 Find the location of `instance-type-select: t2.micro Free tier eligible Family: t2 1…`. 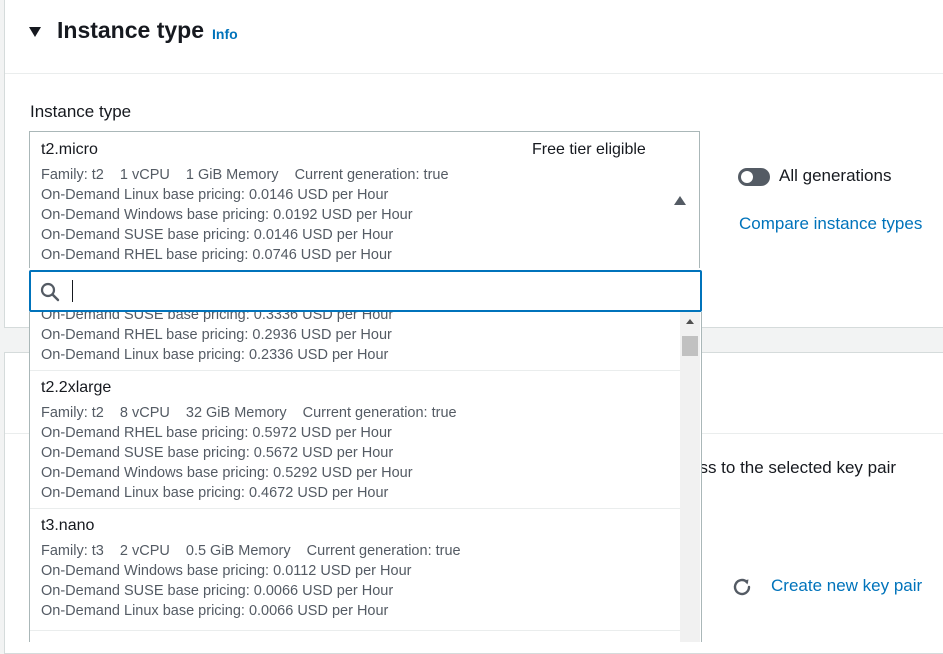

instance-type-select: t2.micro Free tier eligible Family: t2 1… is located at coordinates (364, 199).